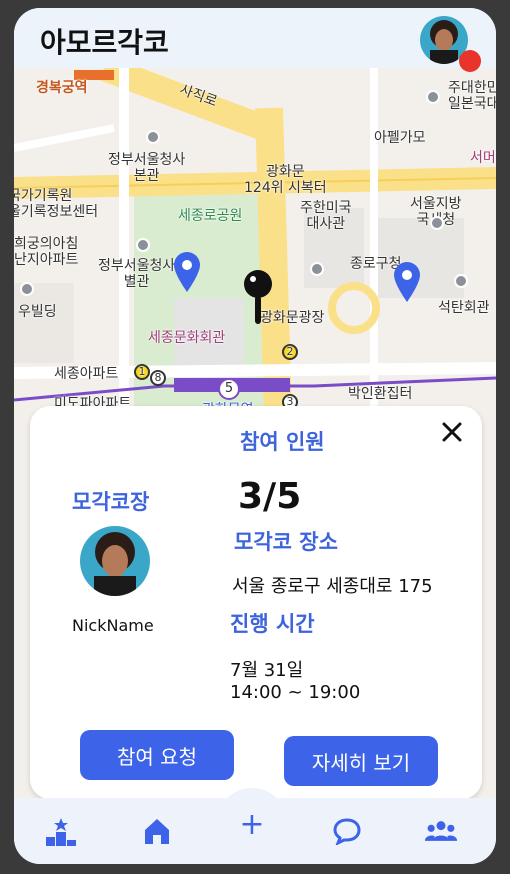  Describe the element at coordinates (258, 297) in the screenshot. I see `current-location-marker-icon` at that location.